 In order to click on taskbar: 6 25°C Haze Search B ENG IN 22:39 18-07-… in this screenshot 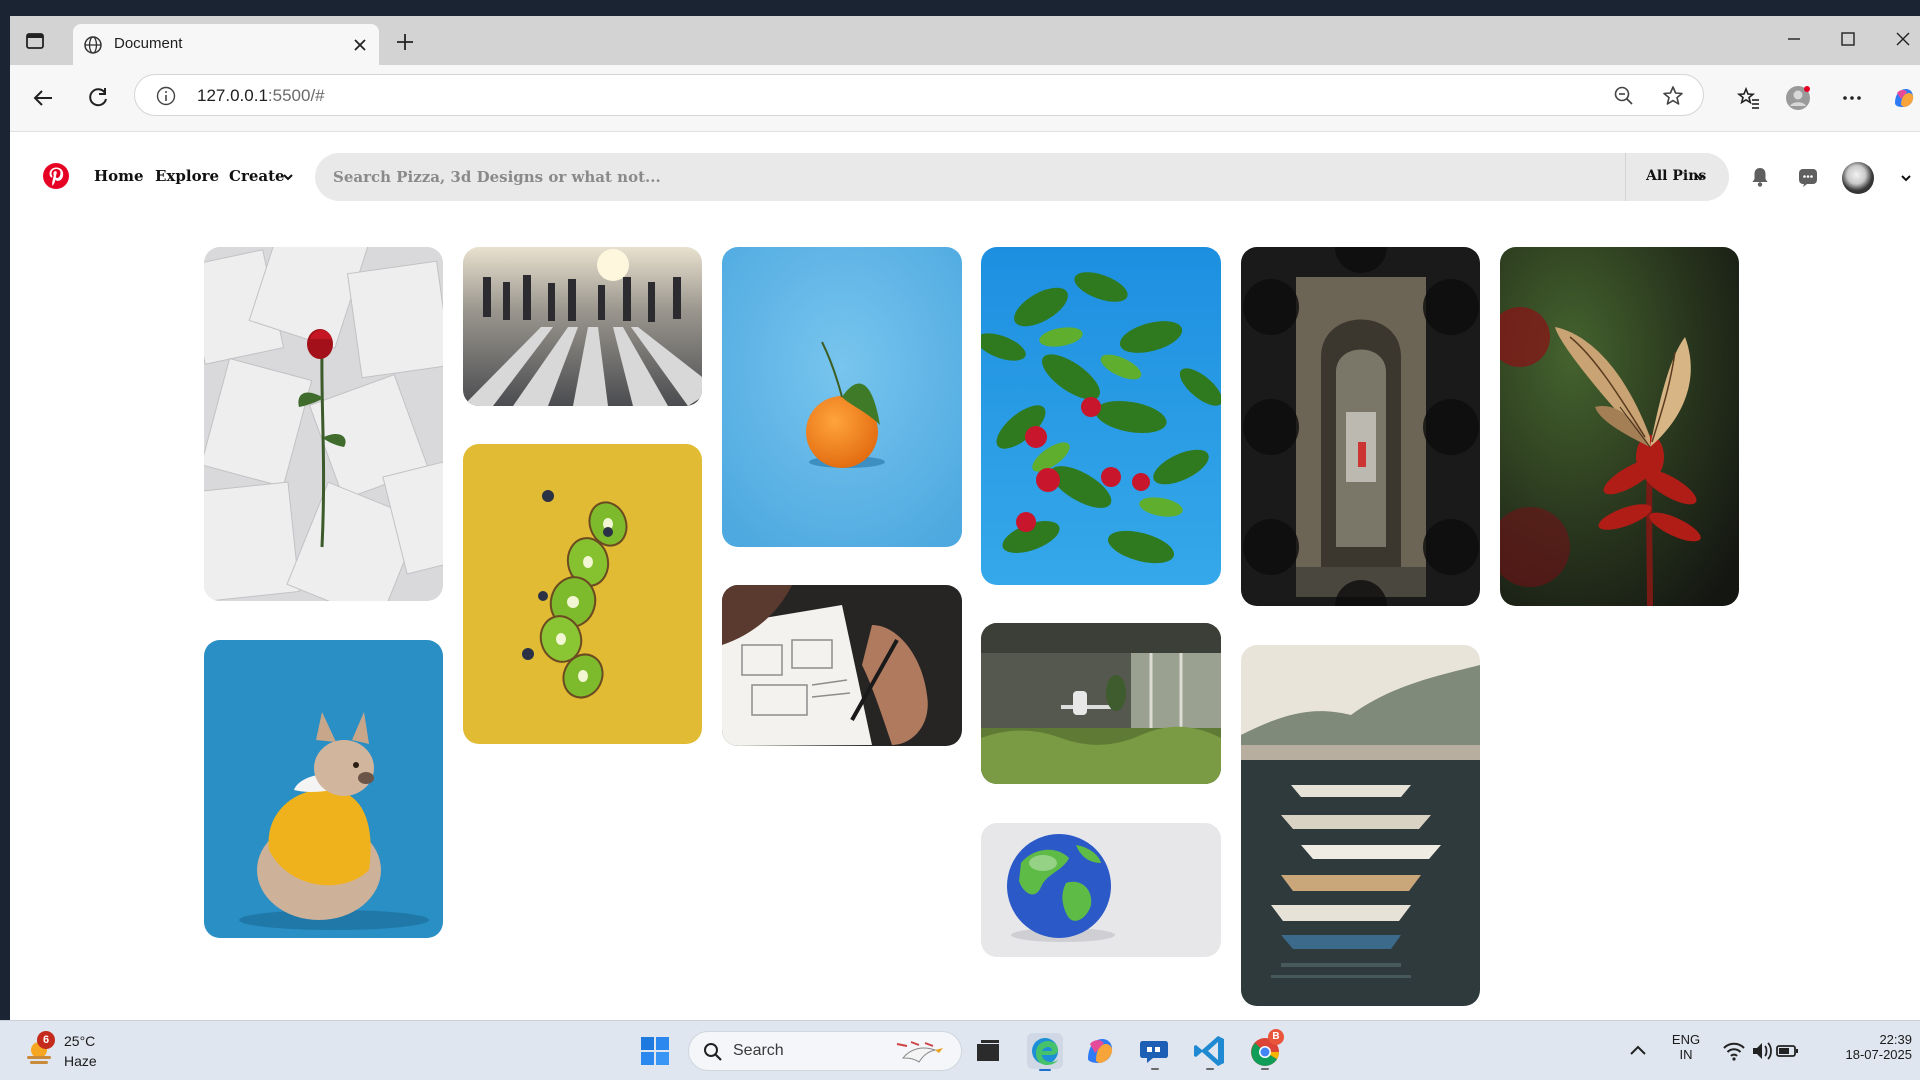, I will do `click(960, 1050)`.